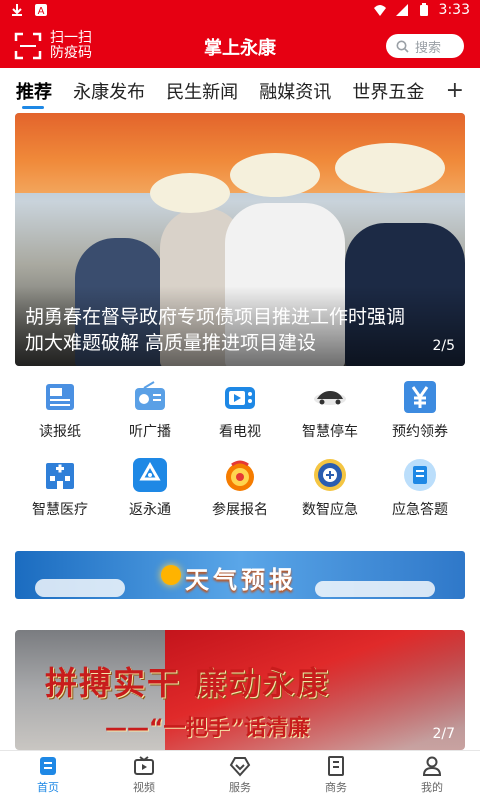 This screenshot has height=800, width=480. Describe the element at coordinates (34, 91) in the screenshot. I see `tab-recommend: 推荐` at that location.